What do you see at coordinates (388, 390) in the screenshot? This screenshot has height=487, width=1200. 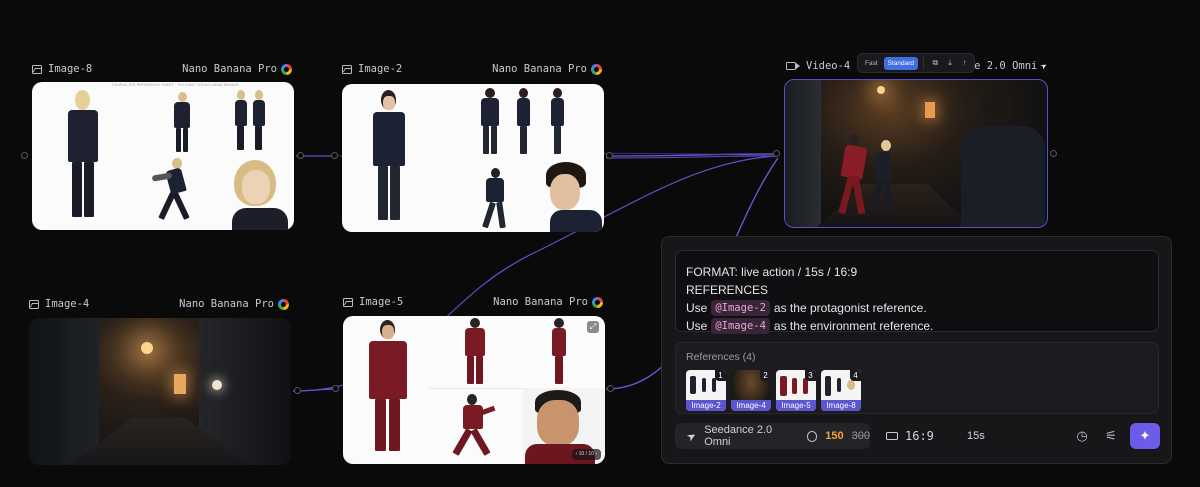 I see `figure-red-suit-front` at bounding box center [388, 390].